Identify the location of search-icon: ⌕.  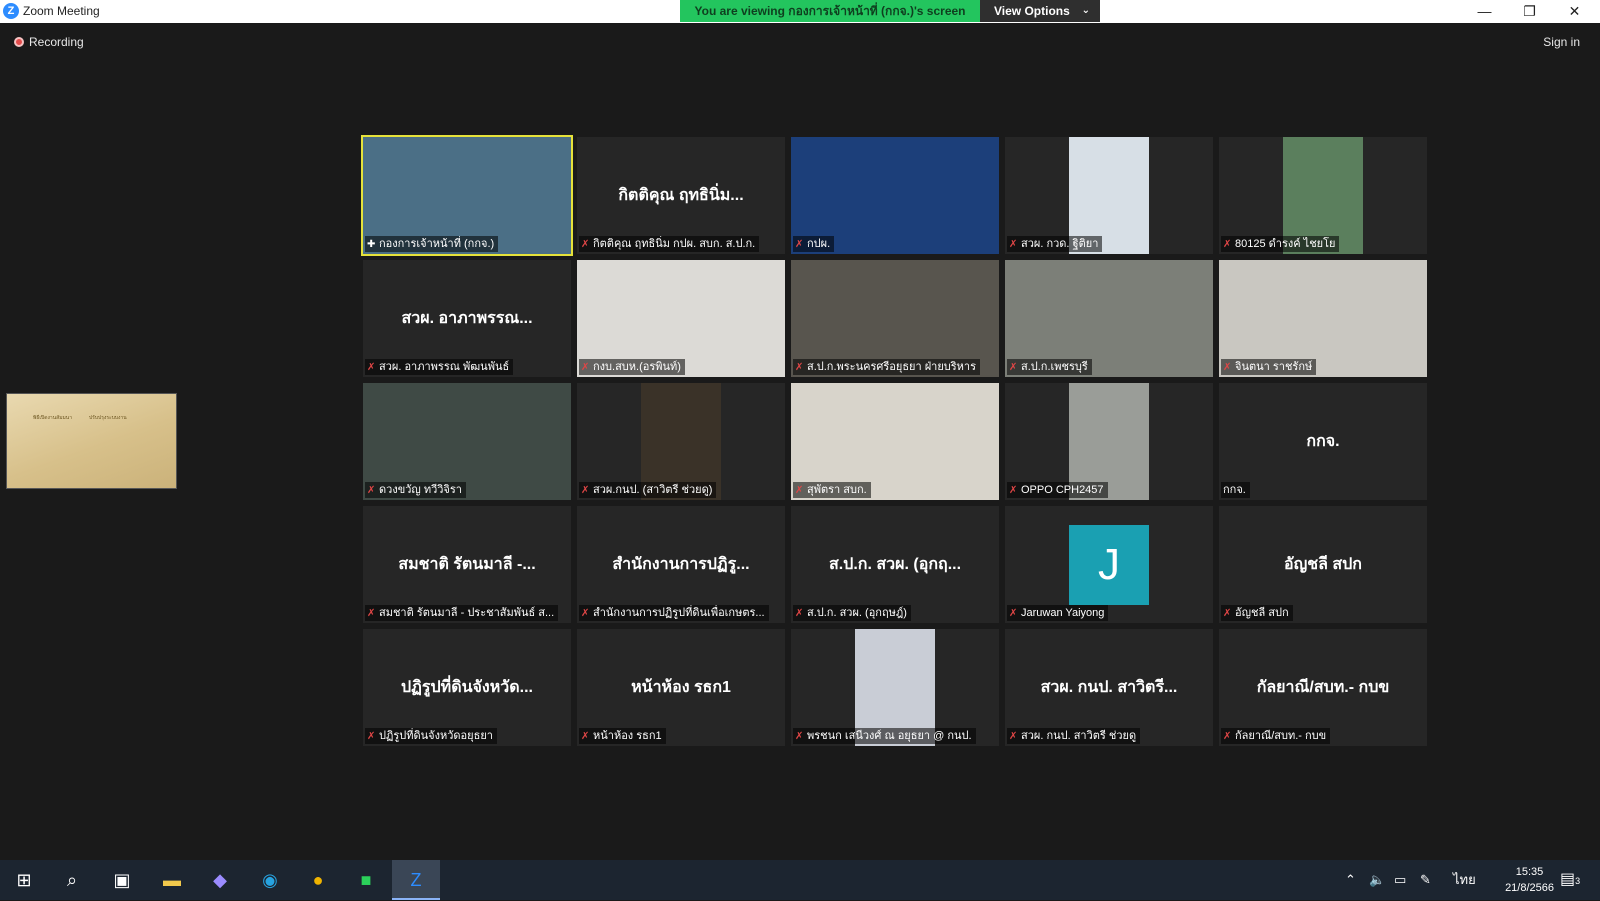
(72, 880).